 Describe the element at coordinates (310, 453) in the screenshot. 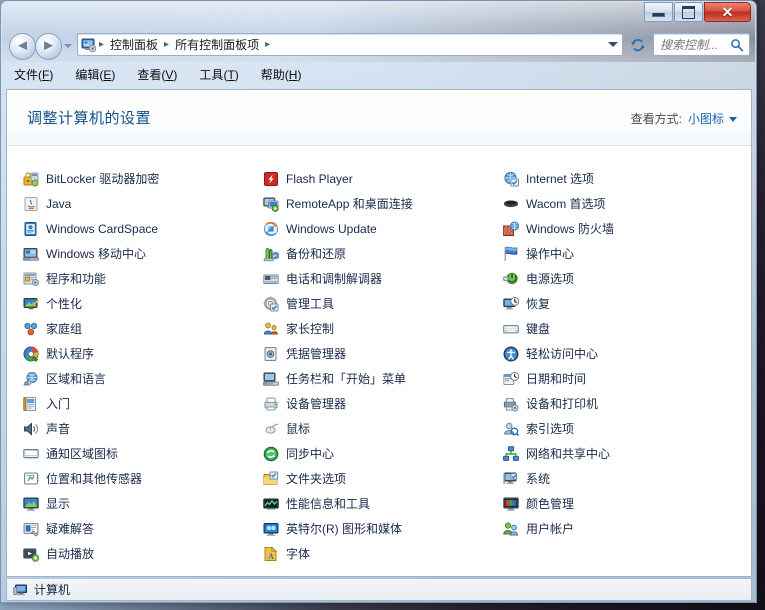

I see `control-panel-item-label: 同步中心` at that location.